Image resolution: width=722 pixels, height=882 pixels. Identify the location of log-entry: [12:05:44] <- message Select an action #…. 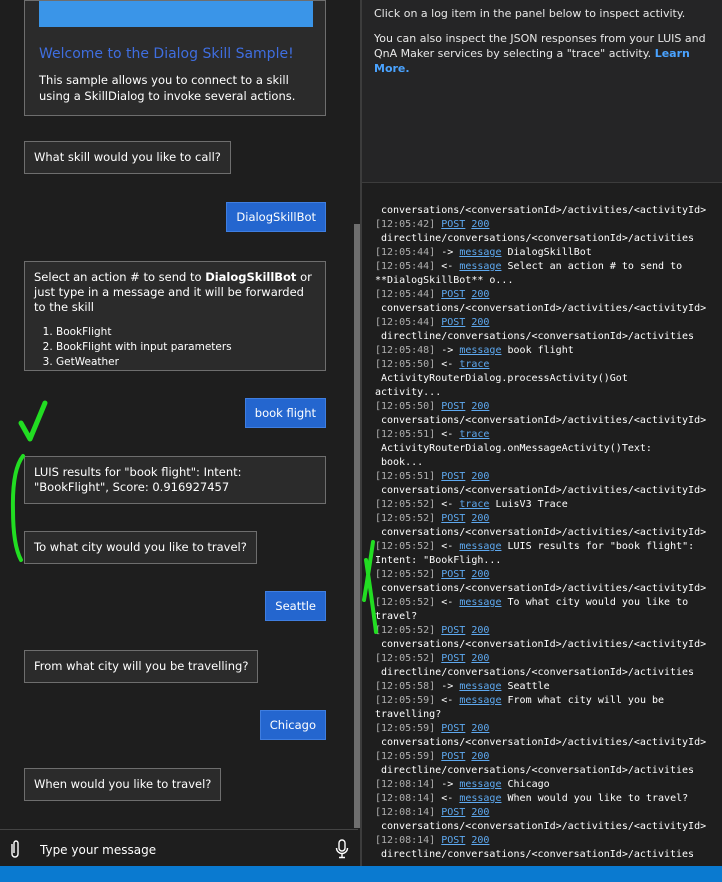
(541, 274).